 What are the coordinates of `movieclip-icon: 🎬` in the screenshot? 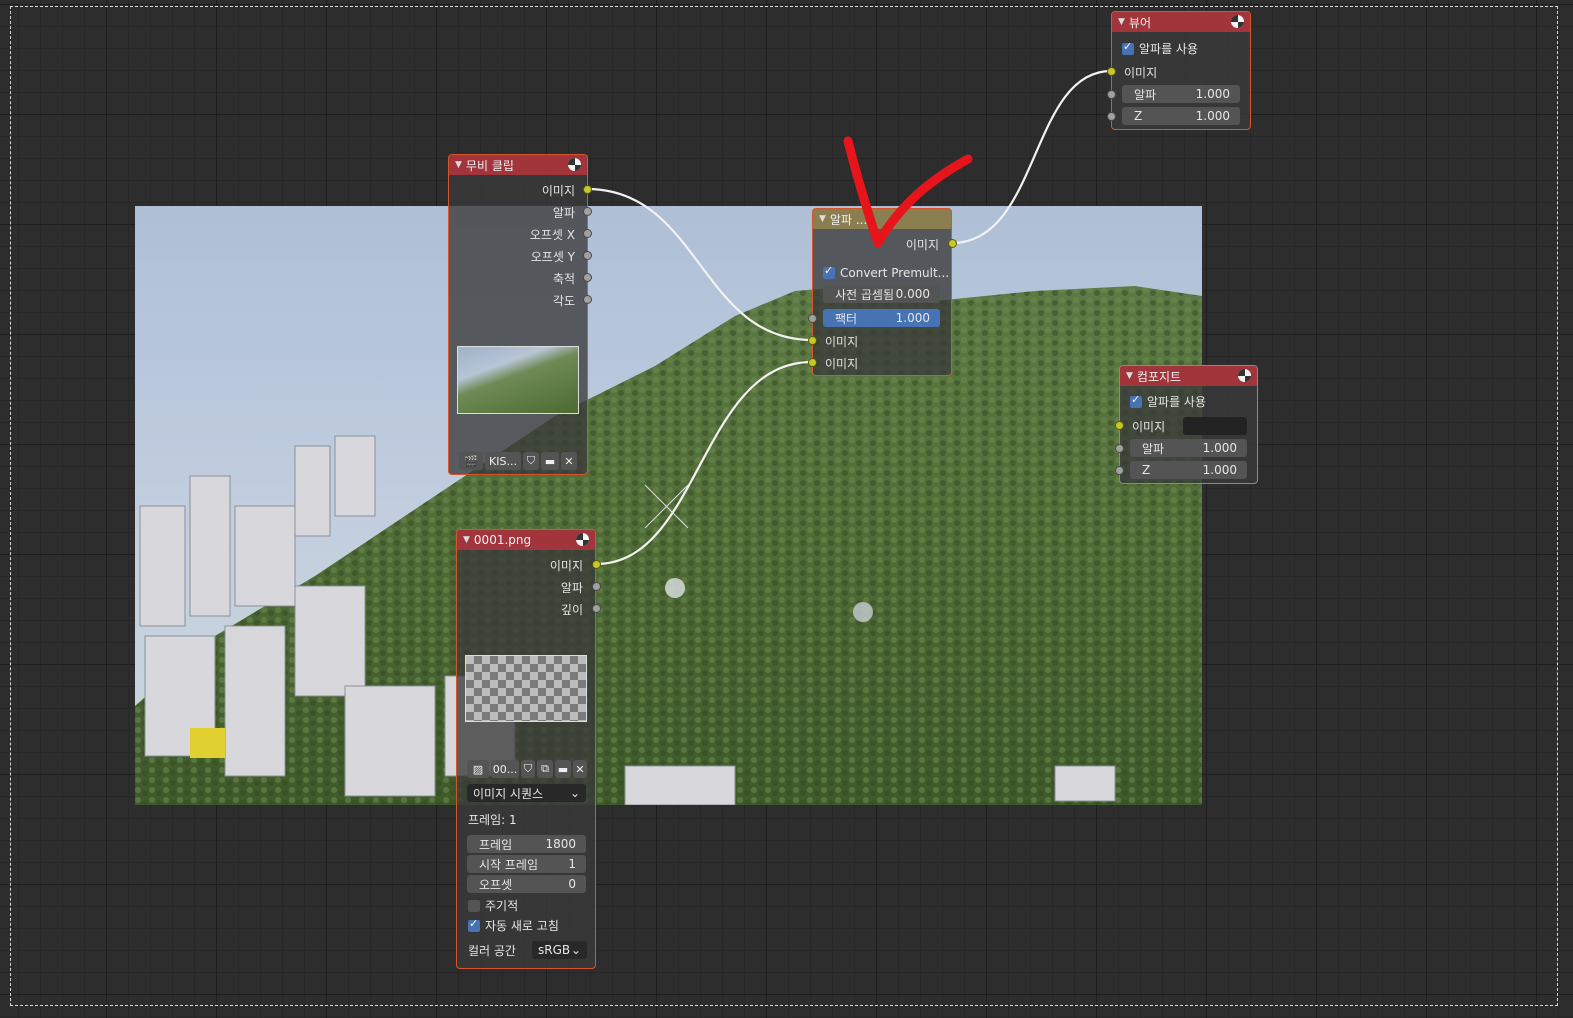 It's located at (471, 461).